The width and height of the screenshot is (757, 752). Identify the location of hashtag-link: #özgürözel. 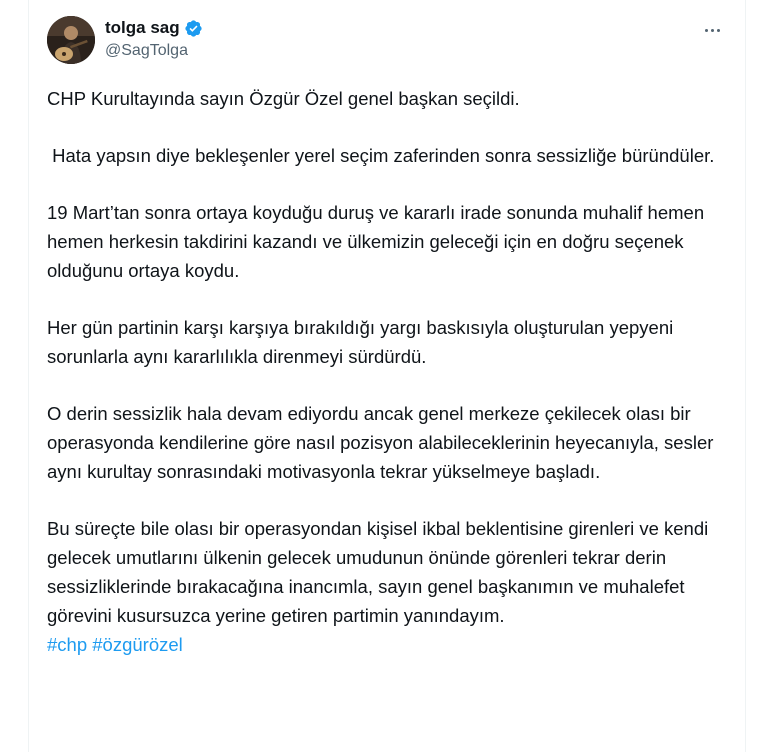
(137, 644).